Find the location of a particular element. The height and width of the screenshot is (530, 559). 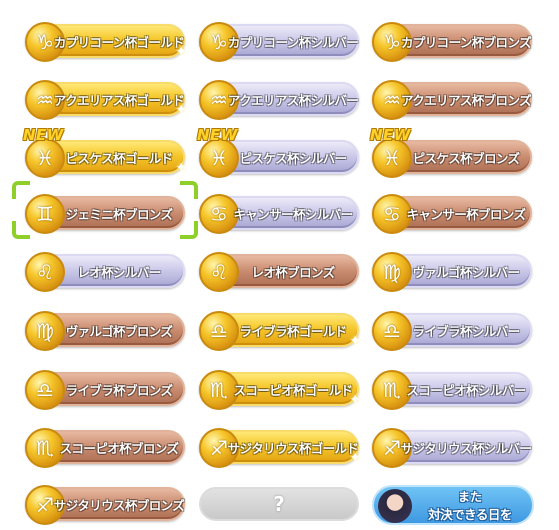

character-avatar is located at coordinates (395, 506).